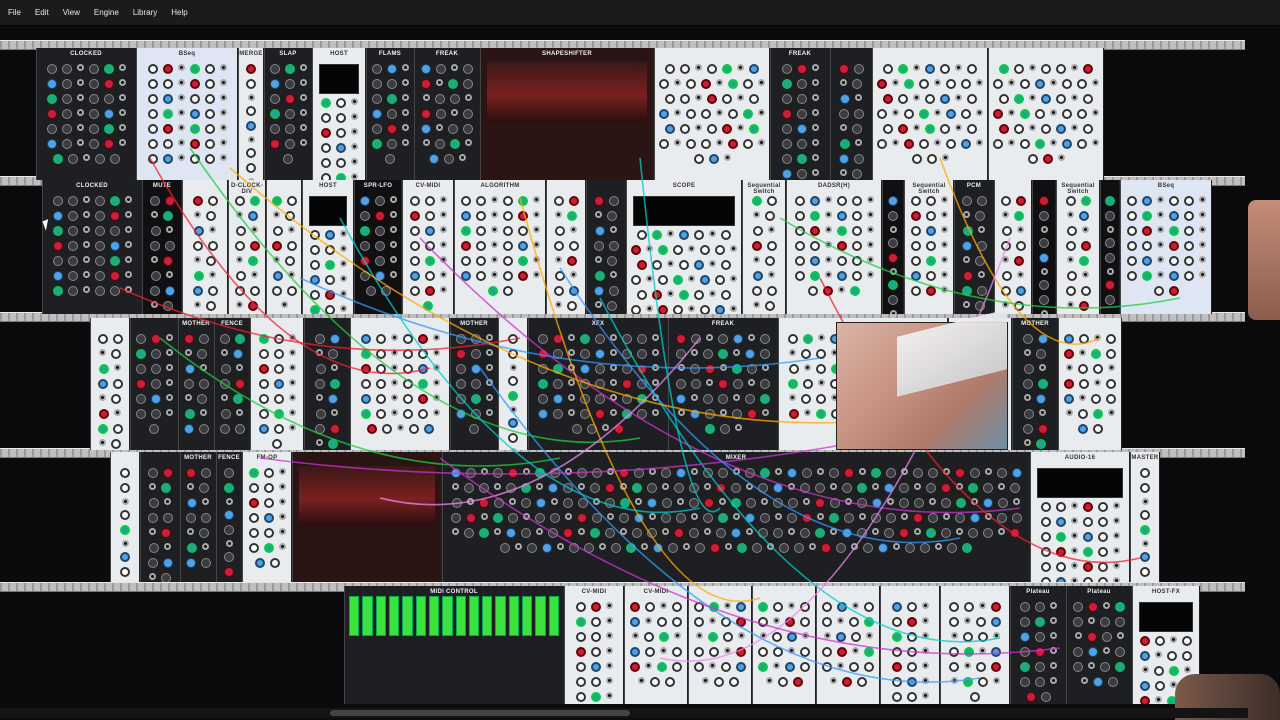 Image resolution: width=1280 pixels, height=720 pixels. What do you see at coordinates (205, 247) in the screenshot?
I see `rack-module` at bounding box center [205, 247].